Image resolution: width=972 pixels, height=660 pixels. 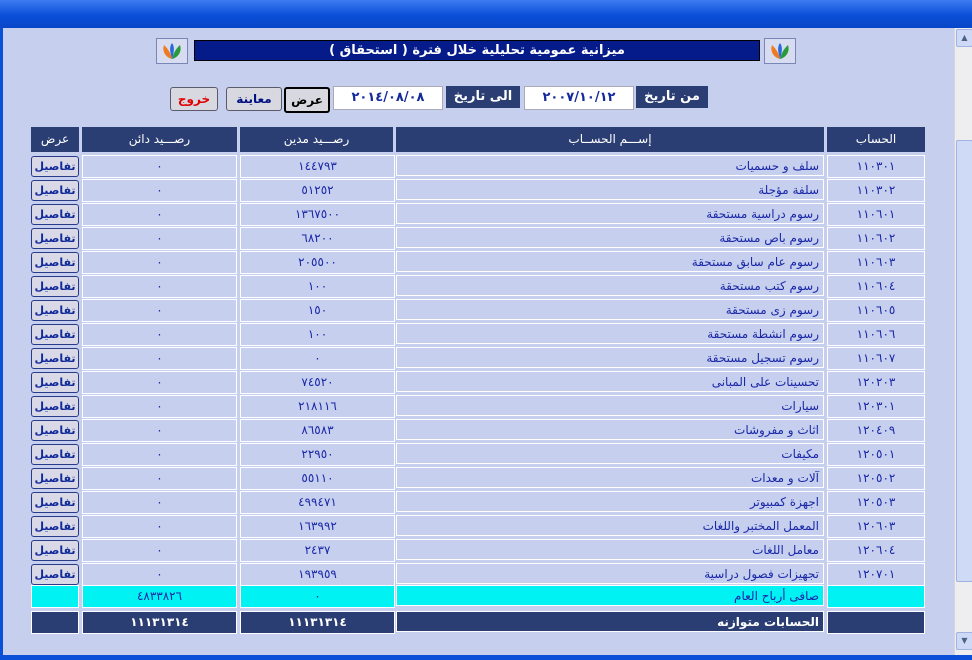 I want to click on to-date-field: ٢٠١٤/٠٨/٠٨, so click(x=388, y=98).